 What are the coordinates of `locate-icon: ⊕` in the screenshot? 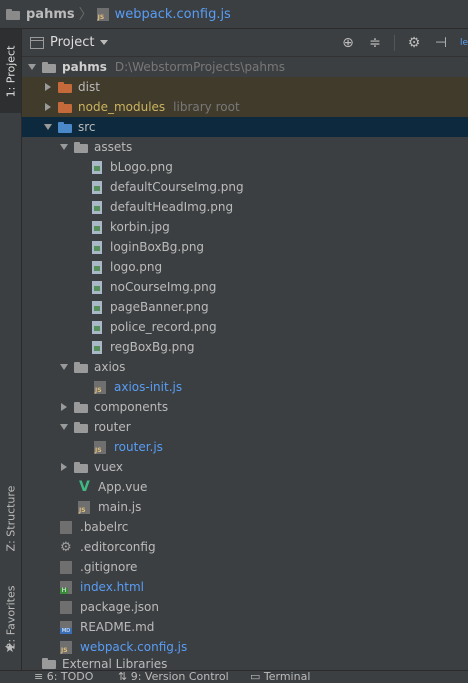 It's located at (348, 43).